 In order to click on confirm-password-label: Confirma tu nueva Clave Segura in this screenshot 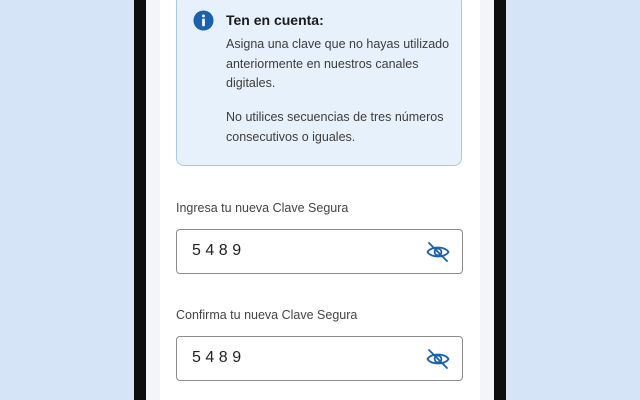, I will do `click(267, 315)`.